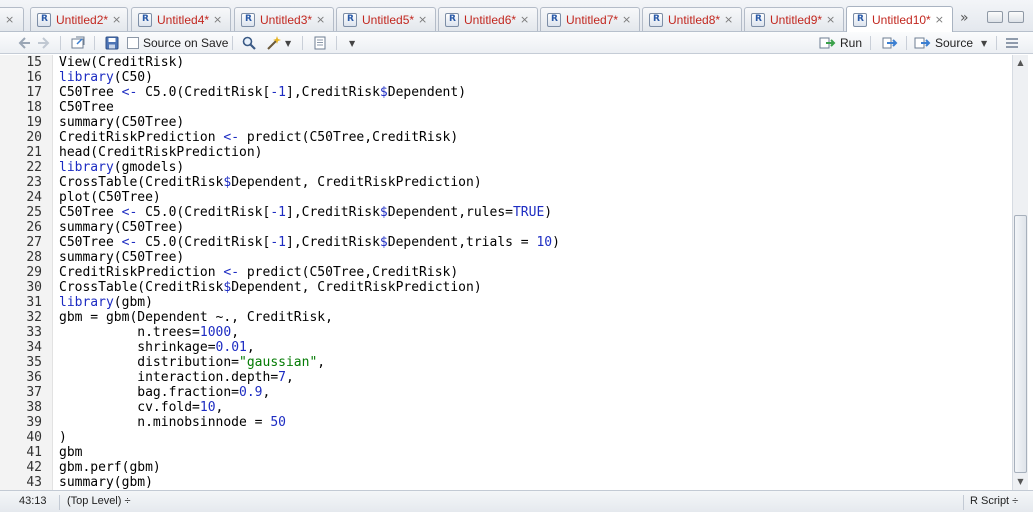 This screenshot has width=1033, height=512. Describe the element at coordinates (161, 152) in the screenshot. I see `code-text: head(CreditRiskPrediction)` at that location.